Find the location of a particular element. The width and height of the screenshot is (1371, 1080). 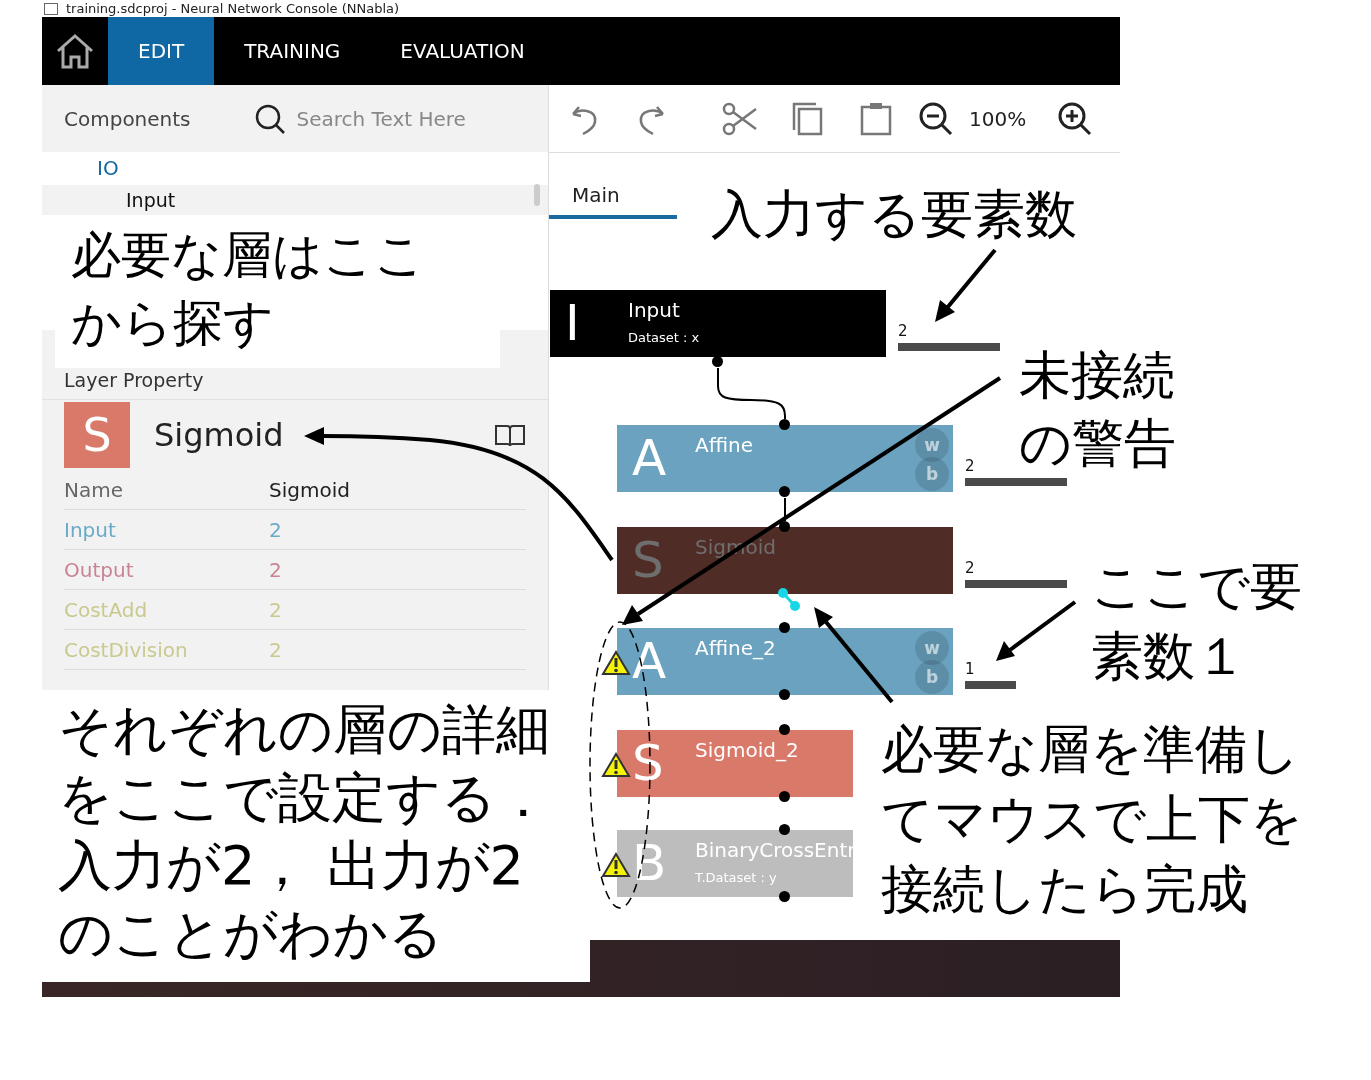

property-name: Input is located at coordinates (90, 529).